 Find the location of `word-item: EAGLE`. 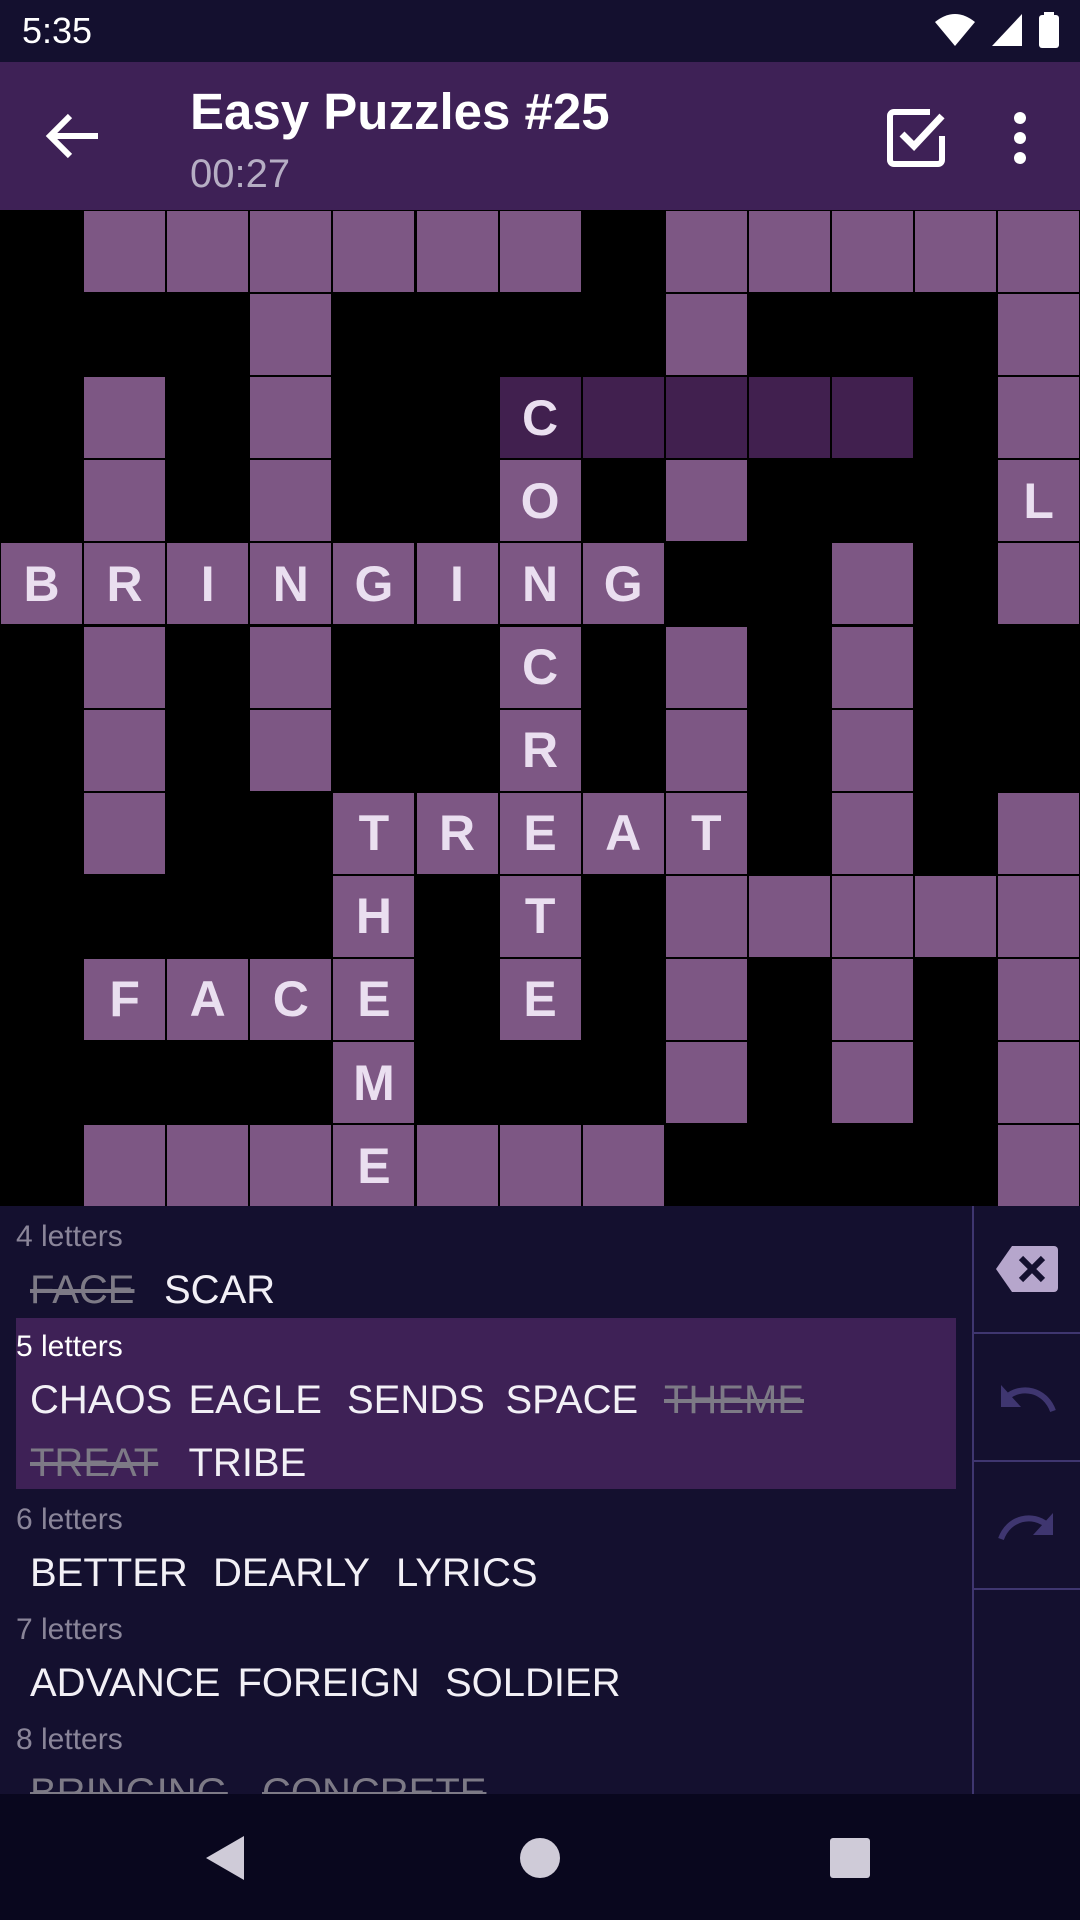

word-item: EAGLE is located at coordinates (255, 1400).